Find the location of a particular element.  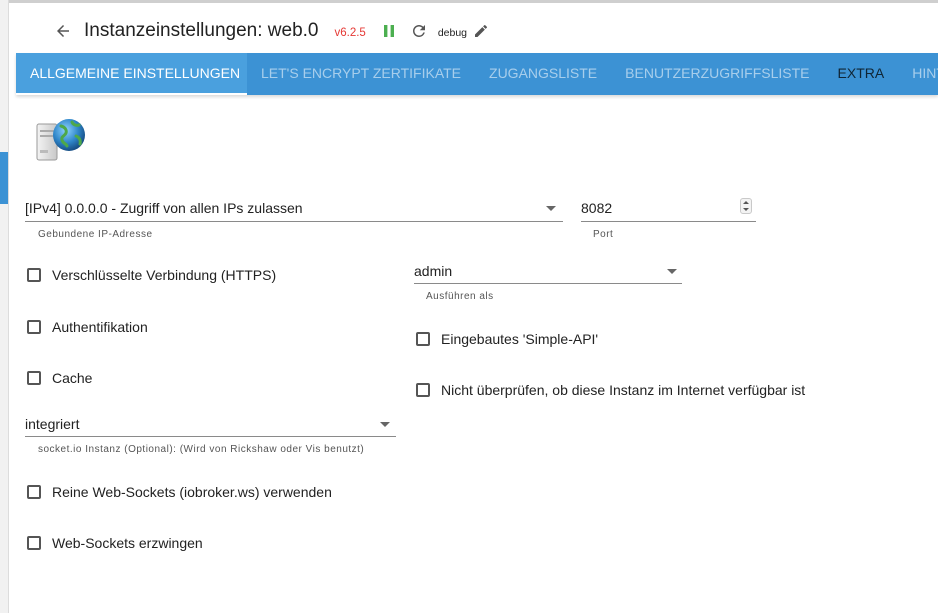

pause-icon is located at coordinates (389, 31).